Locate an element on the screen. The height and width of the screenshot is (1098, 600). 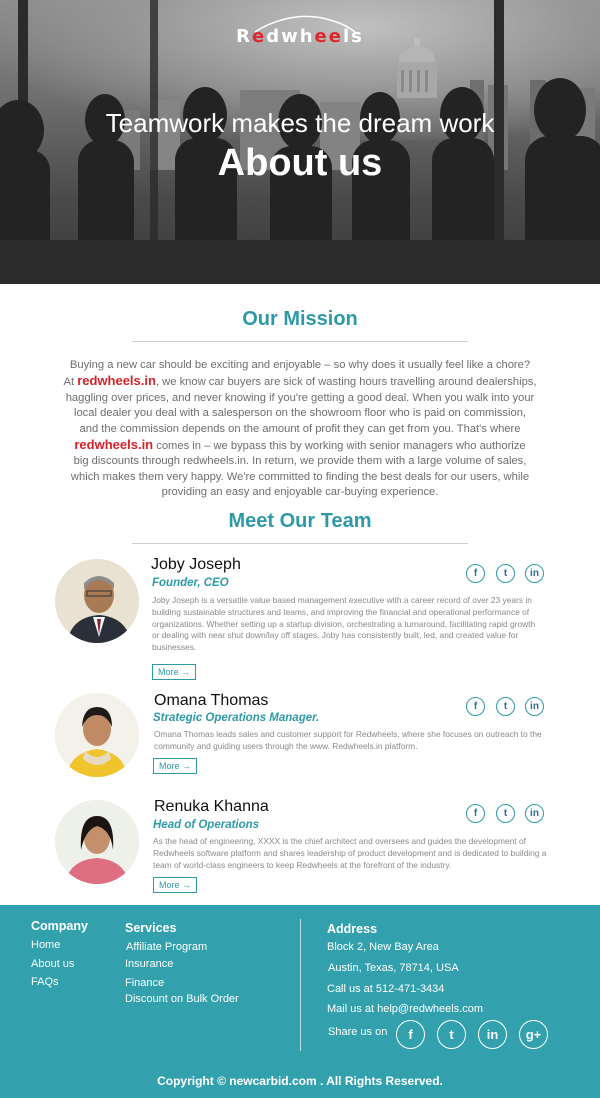
footer-link-faqs: FAQs is located at coordinates (45, 982).